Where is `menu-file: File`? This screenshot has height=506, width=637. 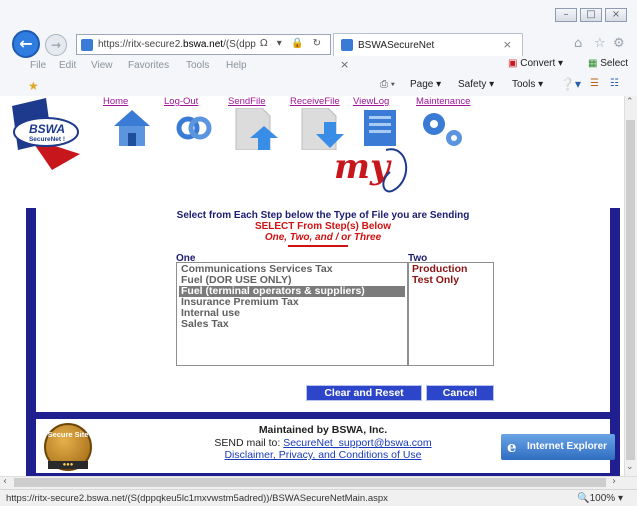 menu-file: File is located at coordinates (38, 65).